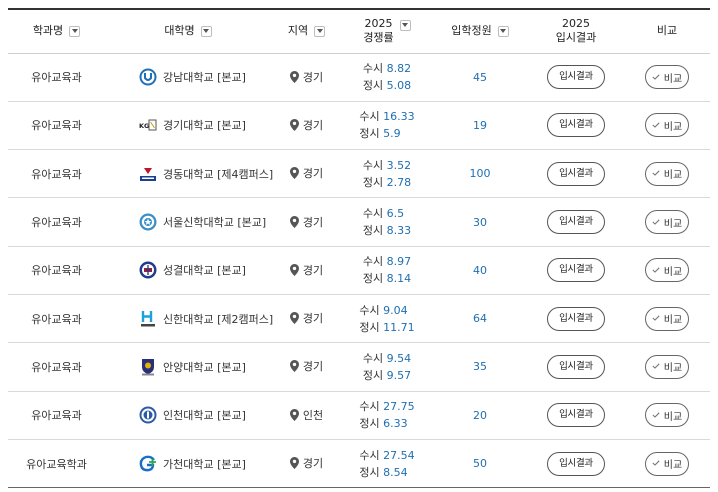  I want to click on univ-cell: 인천대학교 [본교], so click(188, 415).